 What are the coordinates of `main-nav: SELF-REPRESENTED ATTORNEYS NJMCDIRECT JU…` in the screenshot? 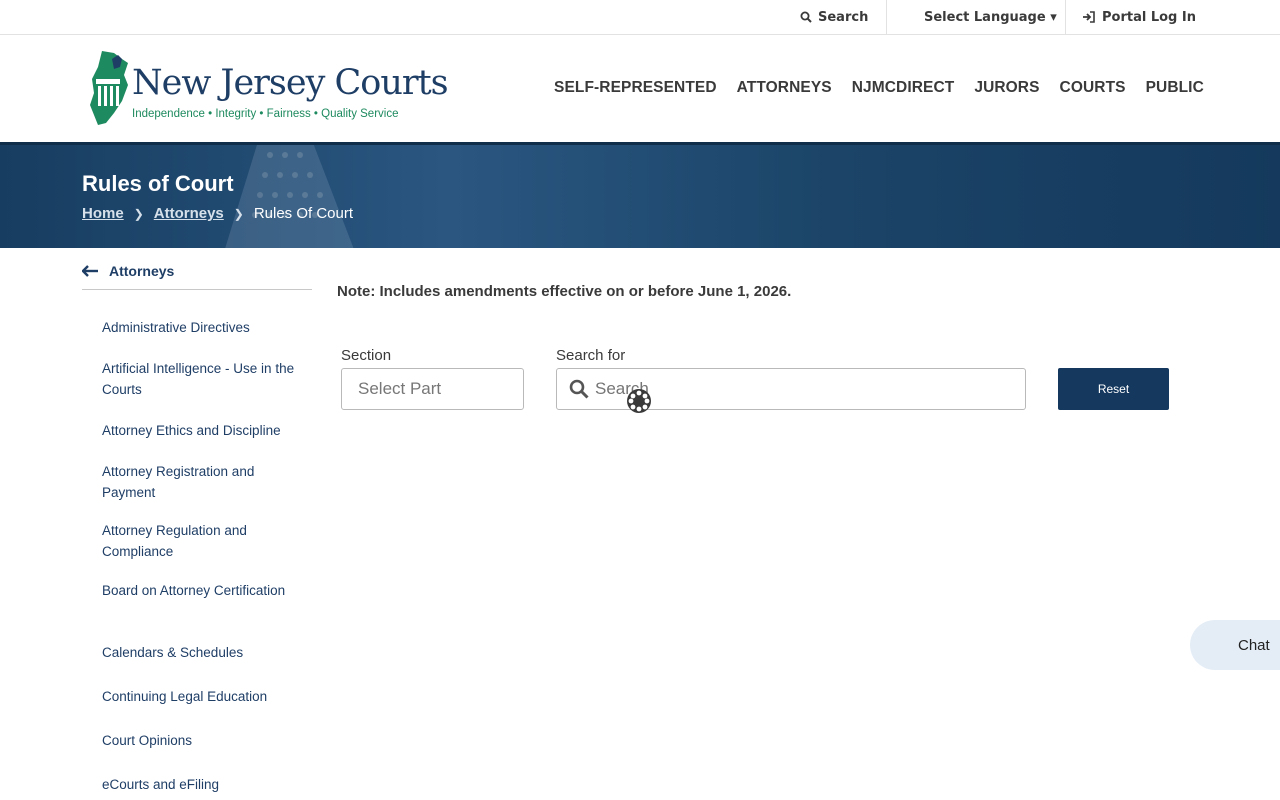 It's located at (889, 88).